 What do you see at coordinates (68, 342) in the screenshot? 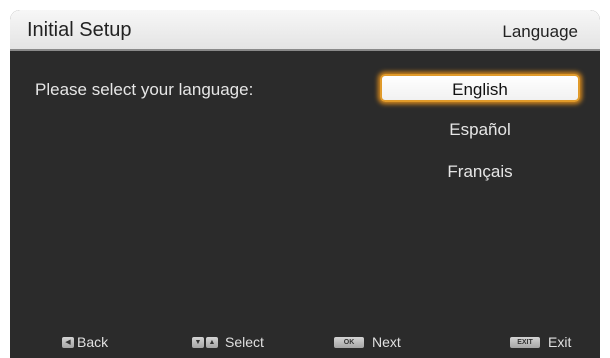
I see `left-arrow-key-icon: ◀` at bounding box center [68, 342].